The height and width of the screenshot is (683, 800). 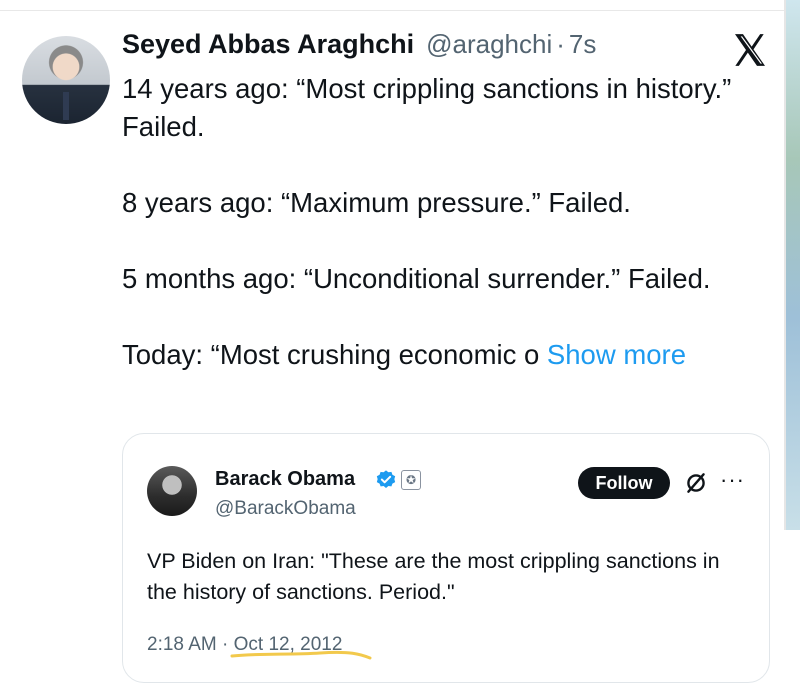 I want to click on government-seal-icon: ✪, so click(x=411, y=480).